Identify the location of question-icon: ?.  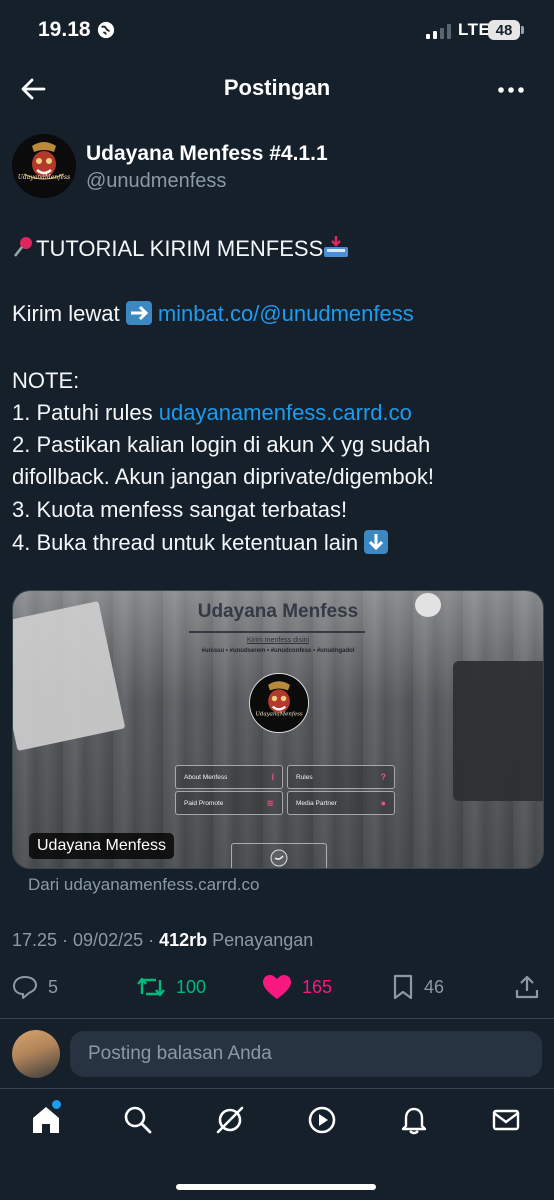
(383, 777).